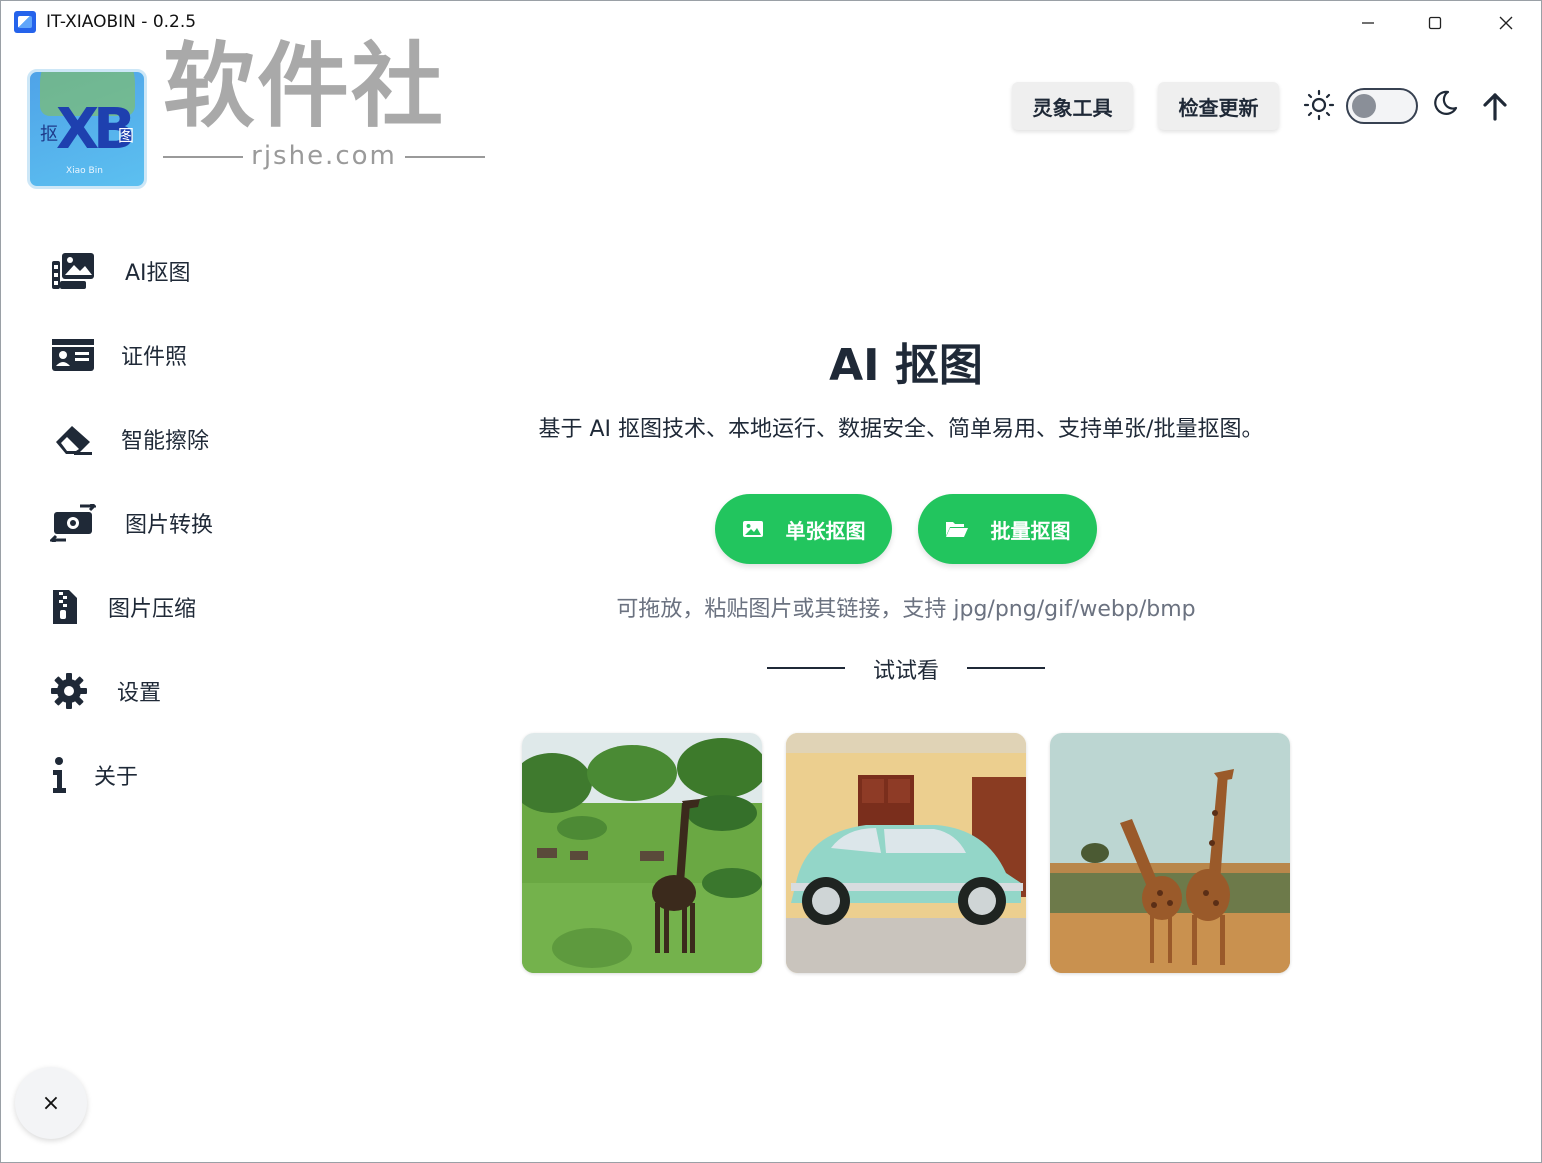 The width and height of the screenshot is (1542, 1163). I want to click on theme-toggle, so click(1382, 106).